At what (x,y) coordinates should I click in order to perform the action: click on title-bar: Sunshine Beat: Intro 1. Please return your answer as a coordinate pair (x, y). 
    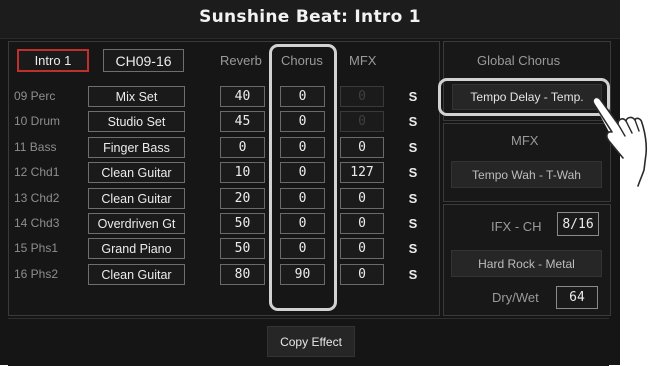
    Looking at the image, I should click on (310, 19).